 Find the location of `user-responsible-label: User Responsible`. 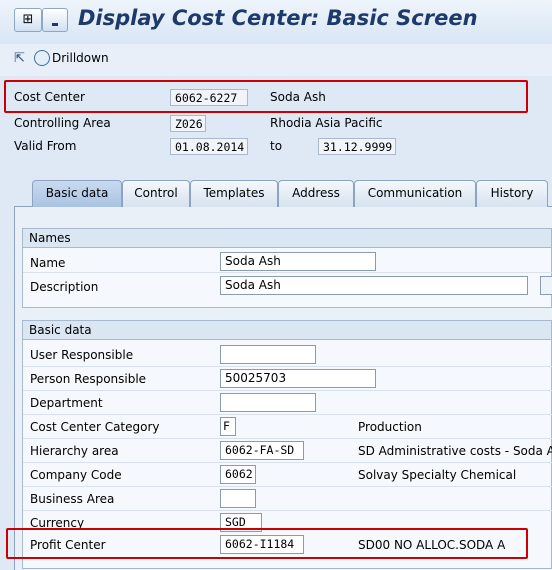

user-responsible-label: User Responsible is located at coordinates (82, 355).